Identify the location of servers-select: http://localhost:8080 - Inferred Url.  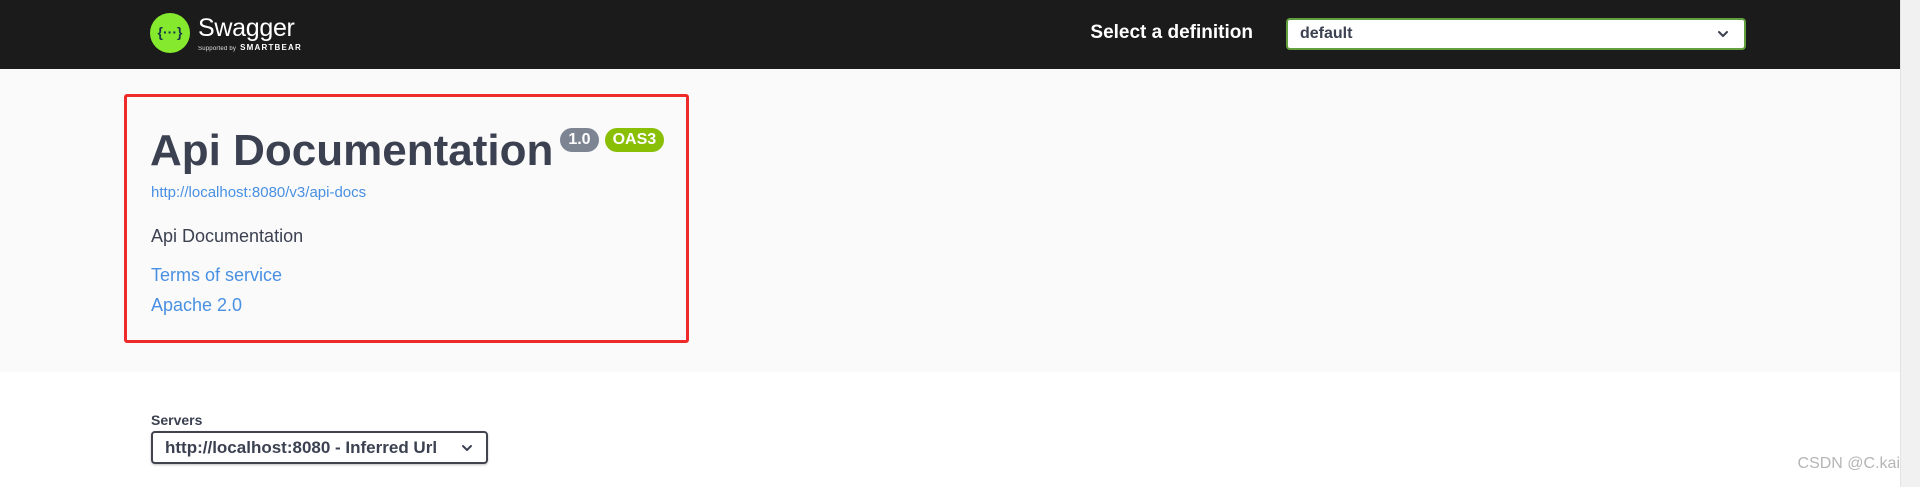
(319, 447).